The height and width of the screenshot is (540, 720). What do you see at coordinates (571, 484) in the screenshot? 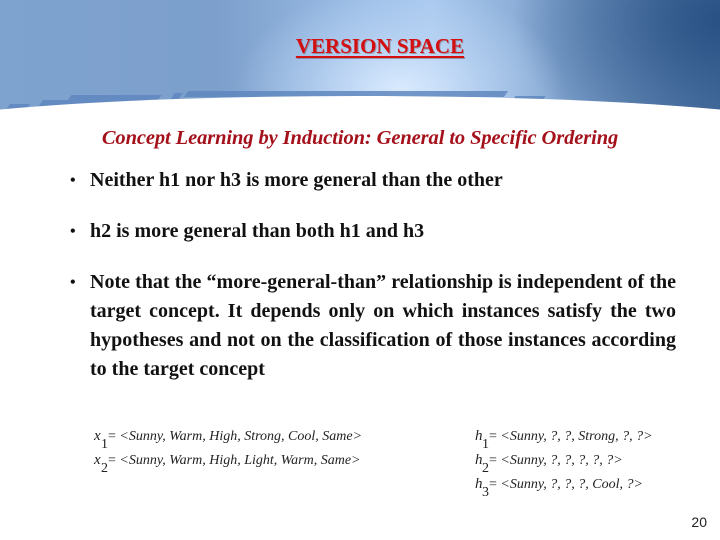
I see `hypothesis-value: <Sunny, ?, ?, ?, Cool, ?>` at bounding box center [571, 484].